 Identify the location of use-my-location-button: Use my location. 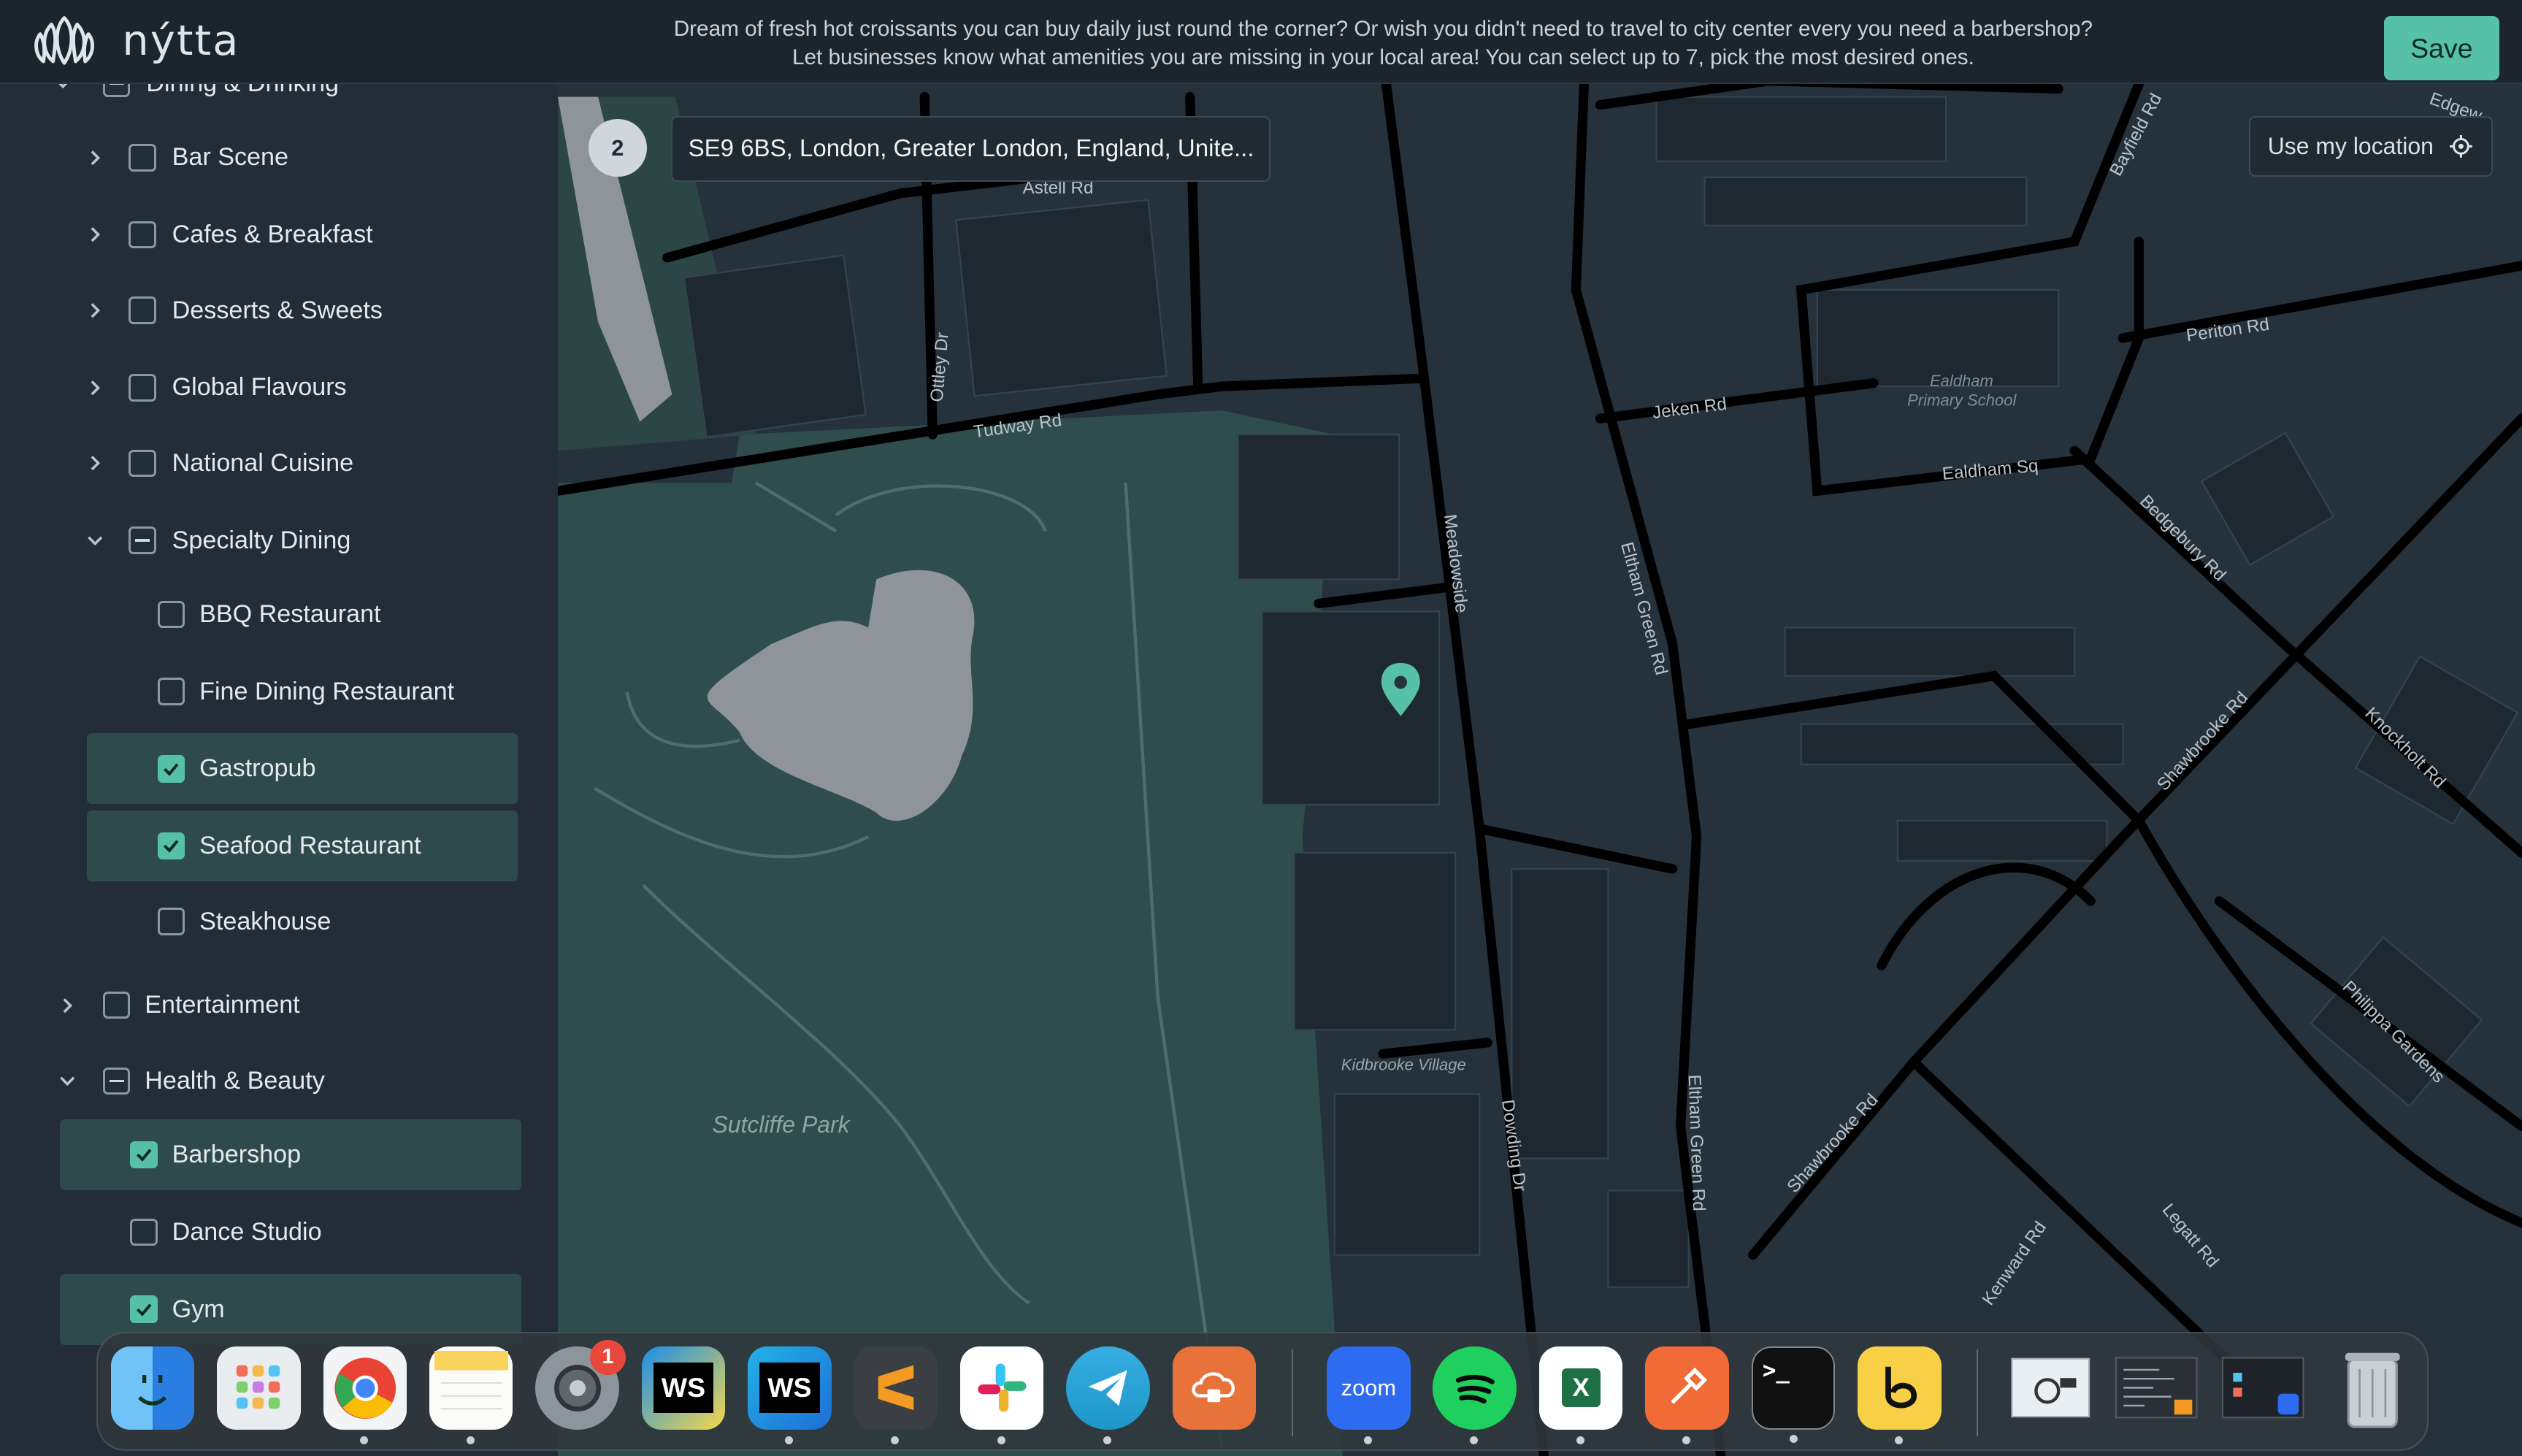
(2371, 146).